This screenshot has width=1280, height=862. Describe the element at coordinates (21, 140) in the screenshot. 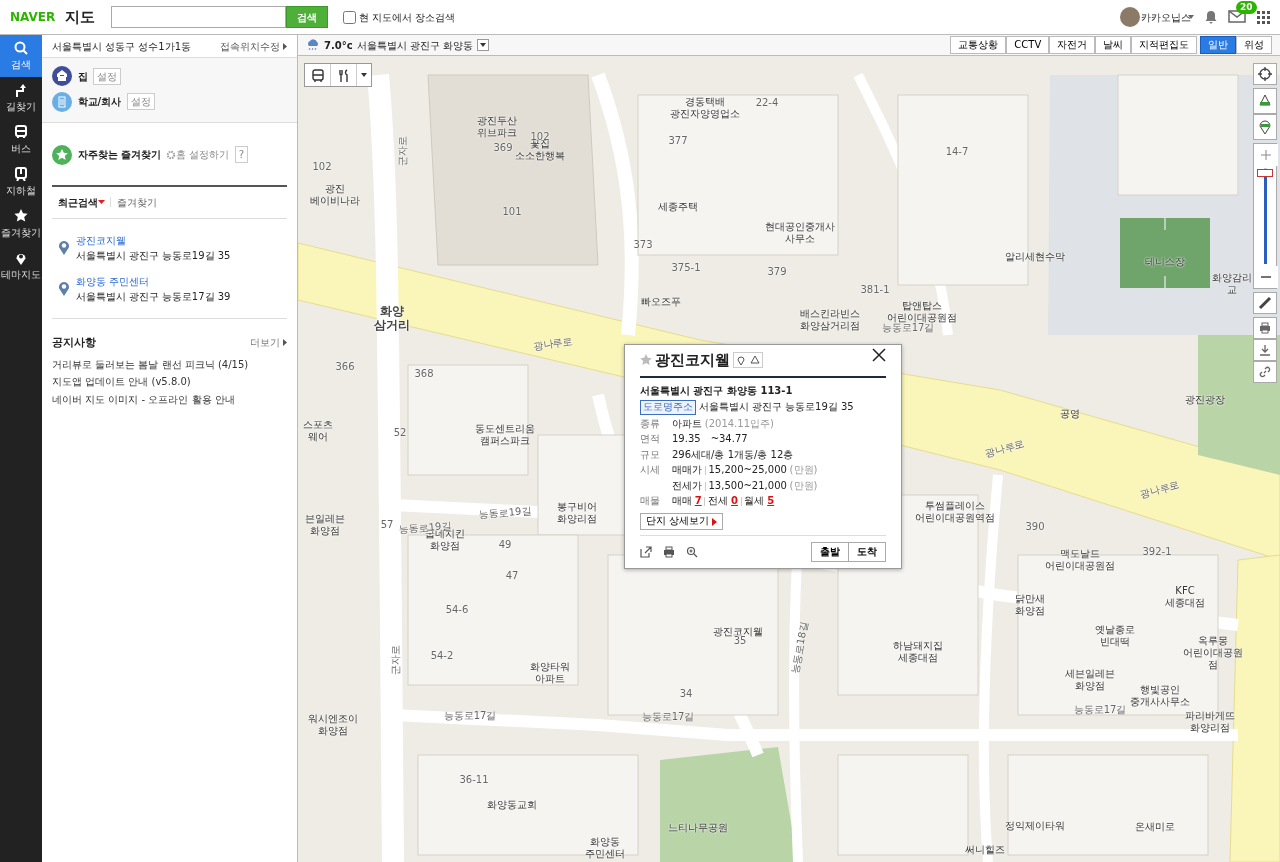

I see `nav-tab: 버스` at that location.